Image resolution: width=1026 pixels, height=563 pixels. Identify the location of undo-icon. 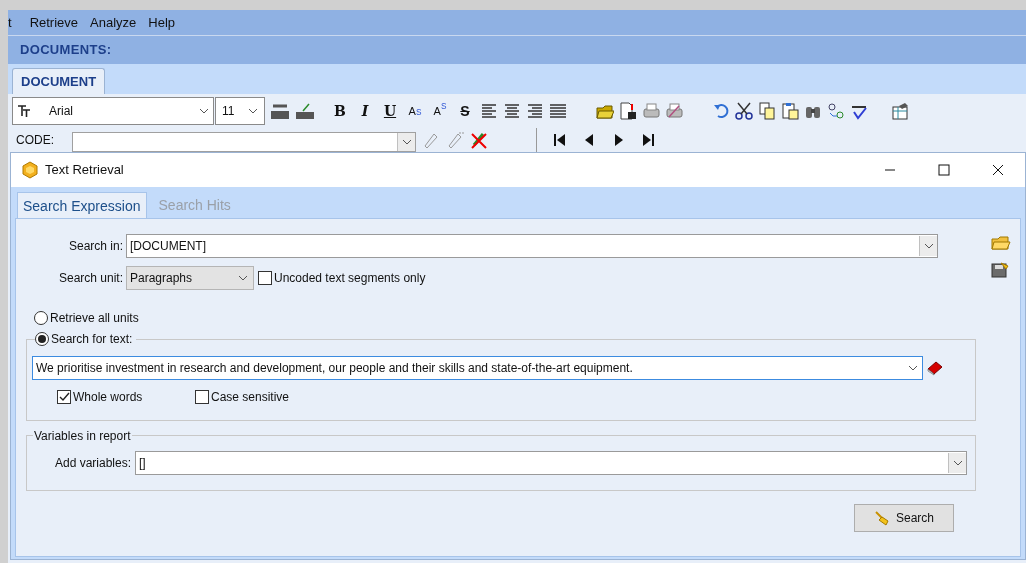
(721, 111).